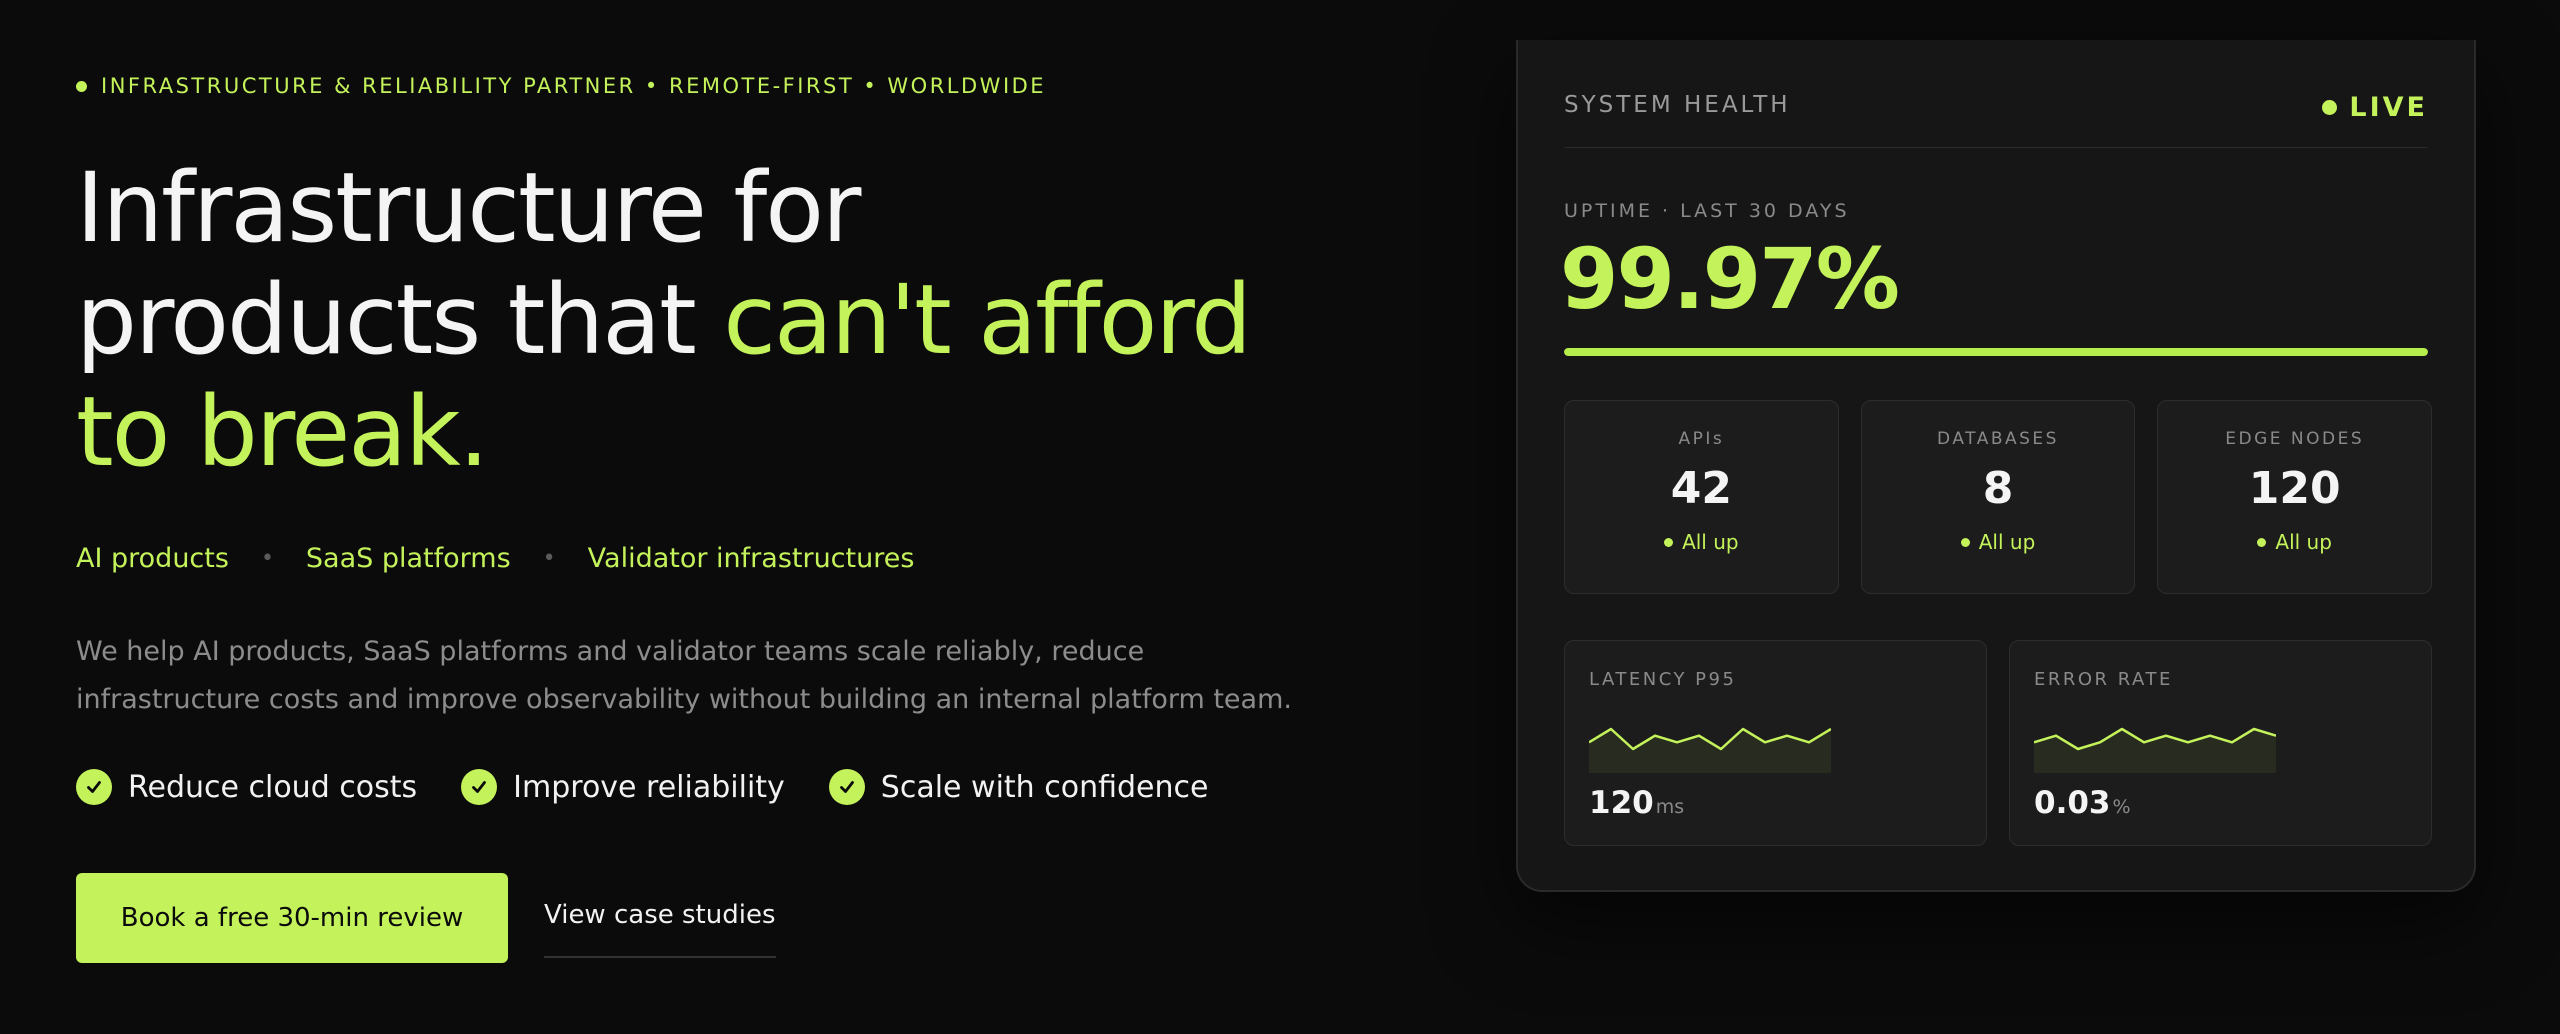  What do you see at coordinates (2121, 807) in the screenshot?
I see `metric-unit: %` at bounding box center [2121, 807].